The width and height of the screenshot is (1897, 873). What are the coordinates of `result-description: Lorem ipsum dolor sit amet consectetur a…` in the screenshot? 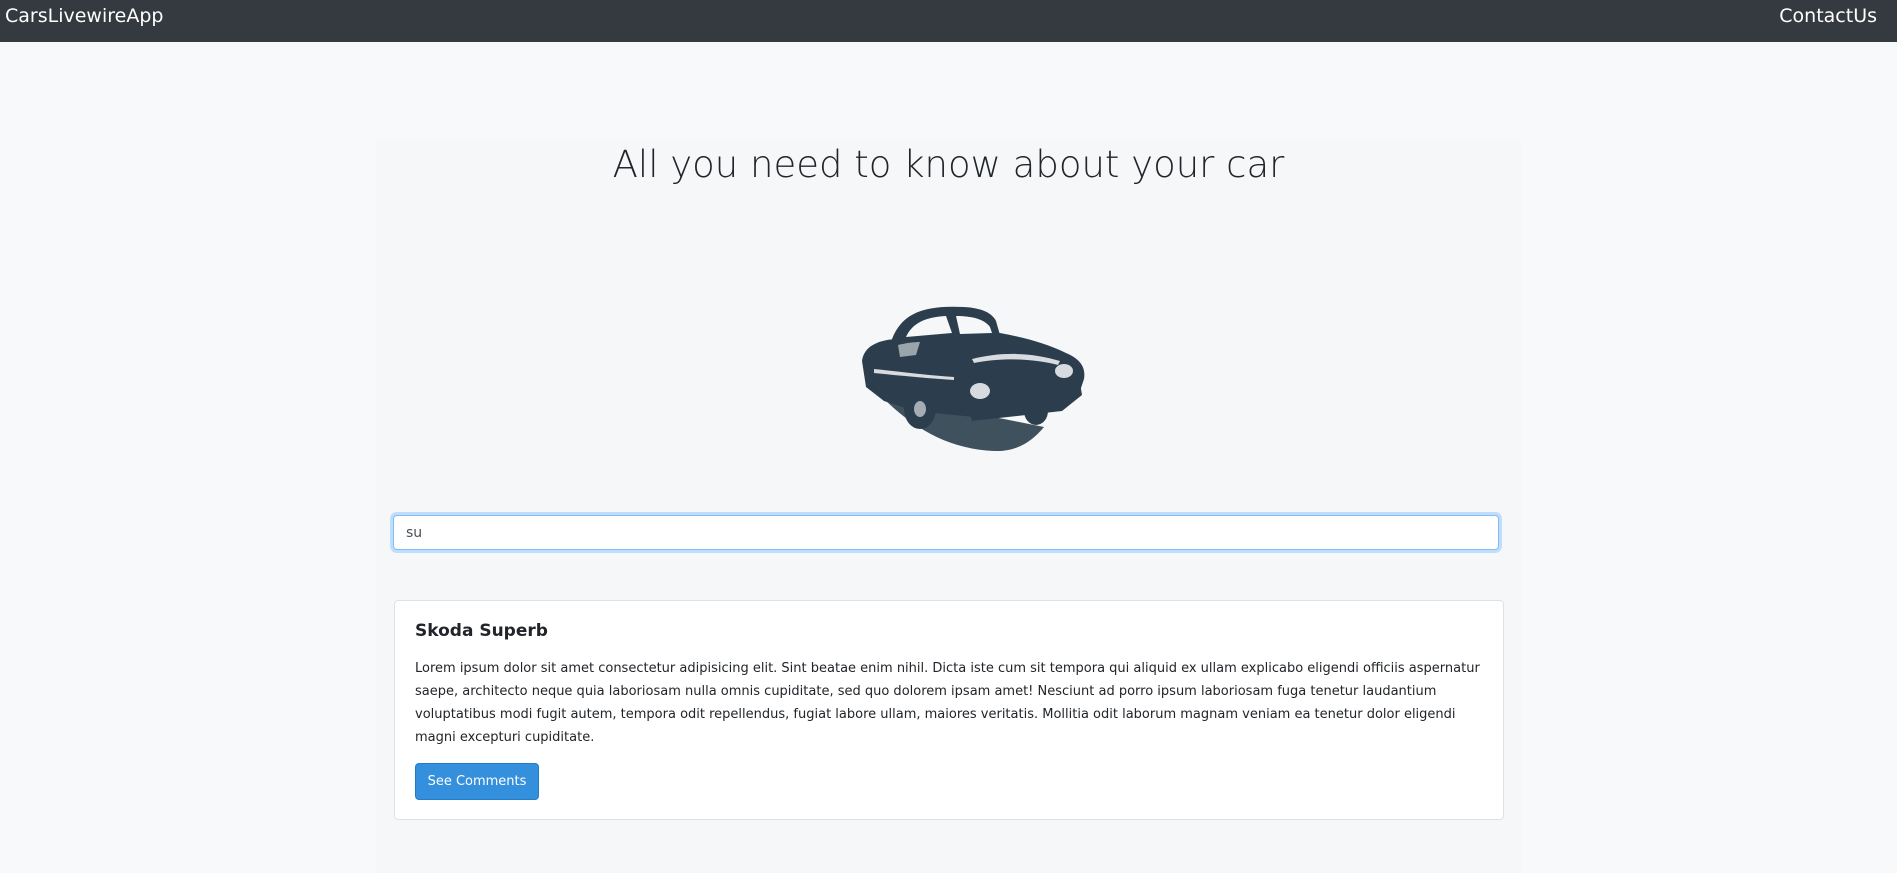 It's located at (947, 703).